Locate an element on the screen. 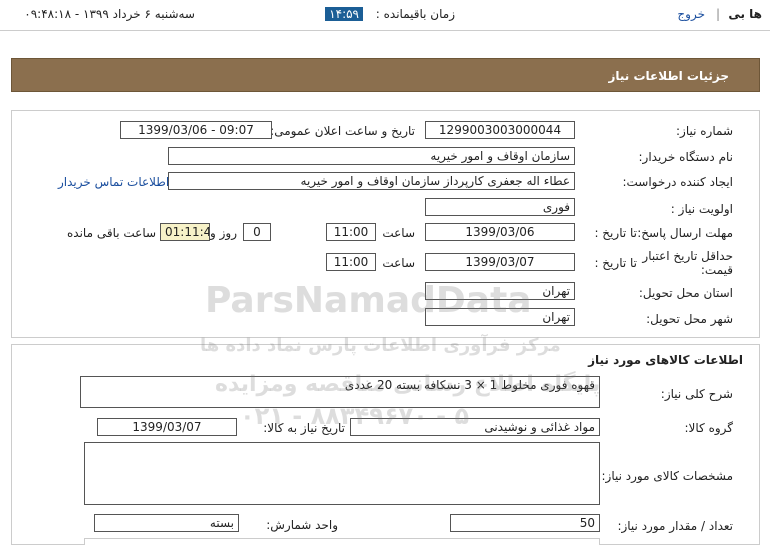  days-label: روز و is located at coordinates (223, 233).